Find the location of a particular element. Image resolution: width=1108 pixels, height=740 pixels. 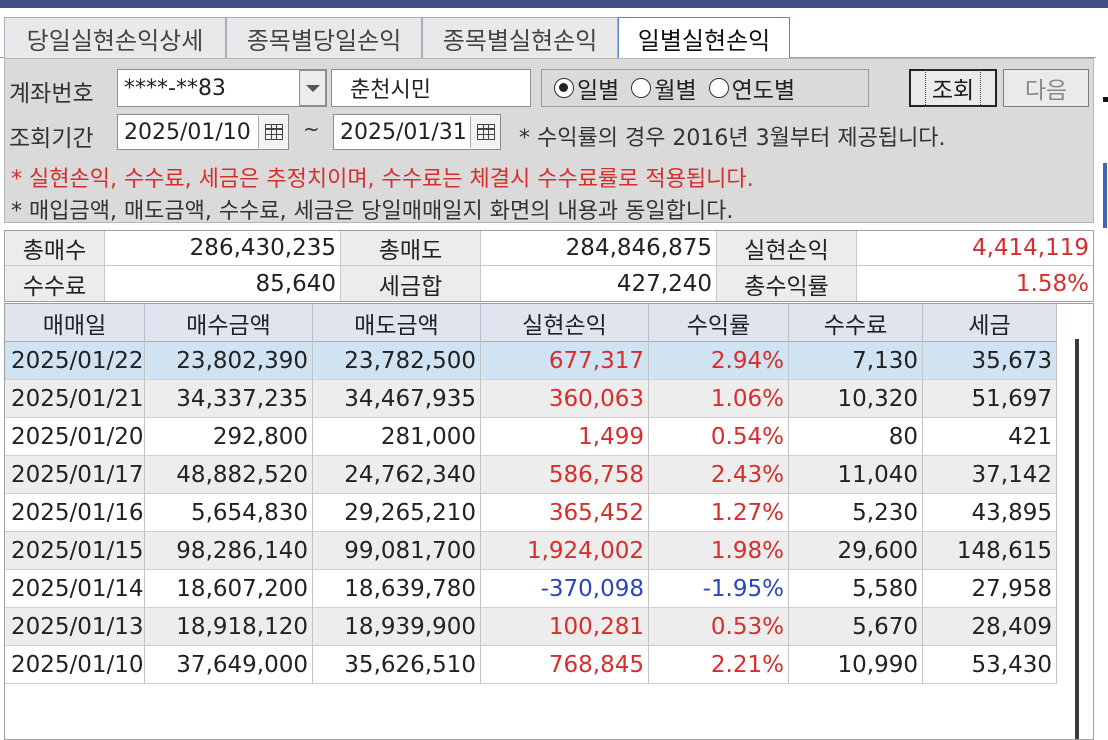

cell-sell-amount: 99,081,700 is located at coordinates (397, 551).